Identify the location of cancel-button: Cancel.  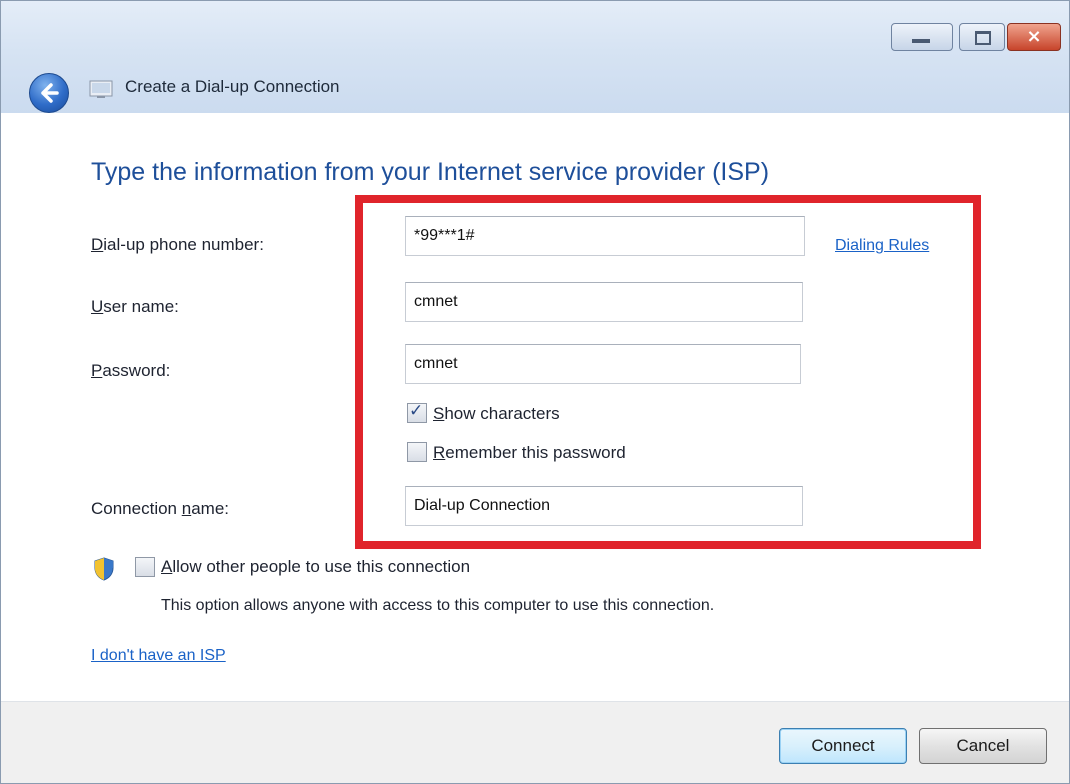
(983, 746).